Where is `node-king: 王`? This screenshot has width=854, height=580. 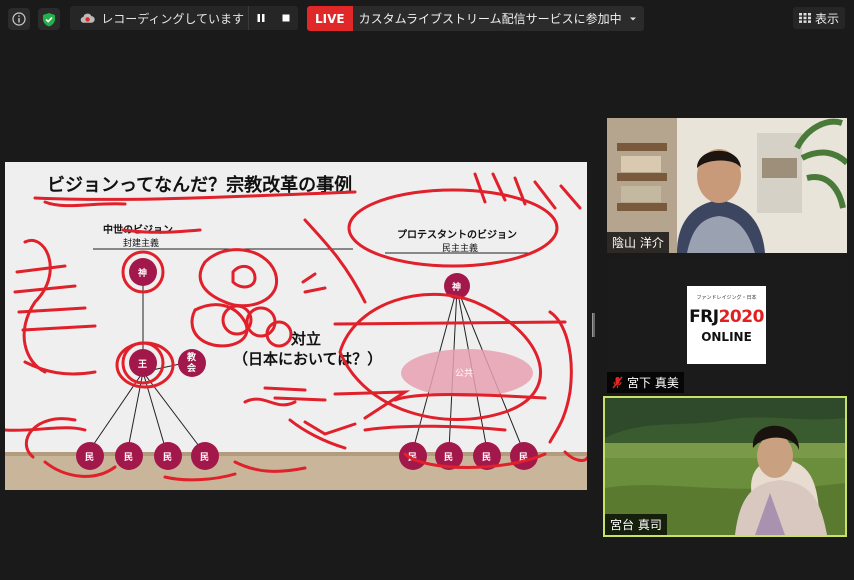 node-king: 王 is located at coordinates (142, 364).